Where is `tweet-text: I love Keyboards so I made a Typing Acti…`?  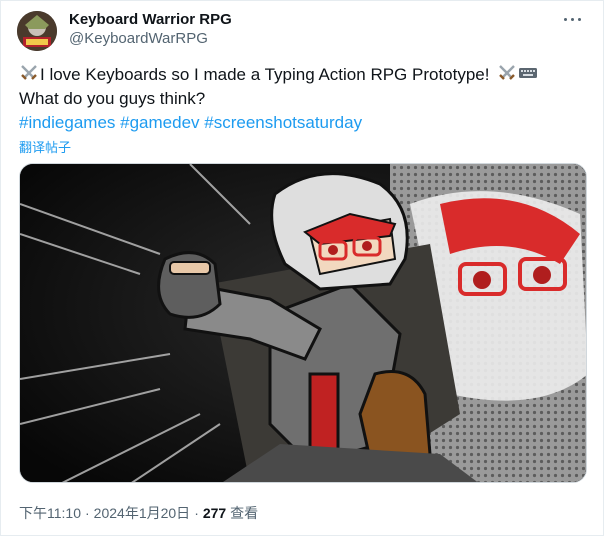
tweet-text: I love Keyboards so I made a Typing Acti… is located at coordinates (304, 99).